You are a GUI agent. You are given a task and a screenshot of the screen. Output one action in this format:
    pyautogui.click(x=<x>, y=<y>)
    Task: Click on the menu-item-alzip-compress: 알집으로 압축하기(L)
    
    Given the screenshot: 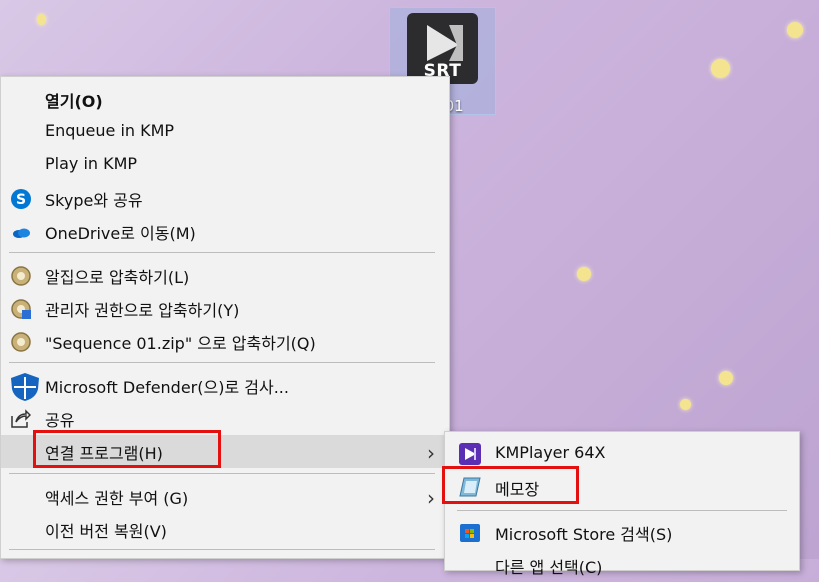 What is the action you would take?
    pyautogui.click(x=225, y=275)
    